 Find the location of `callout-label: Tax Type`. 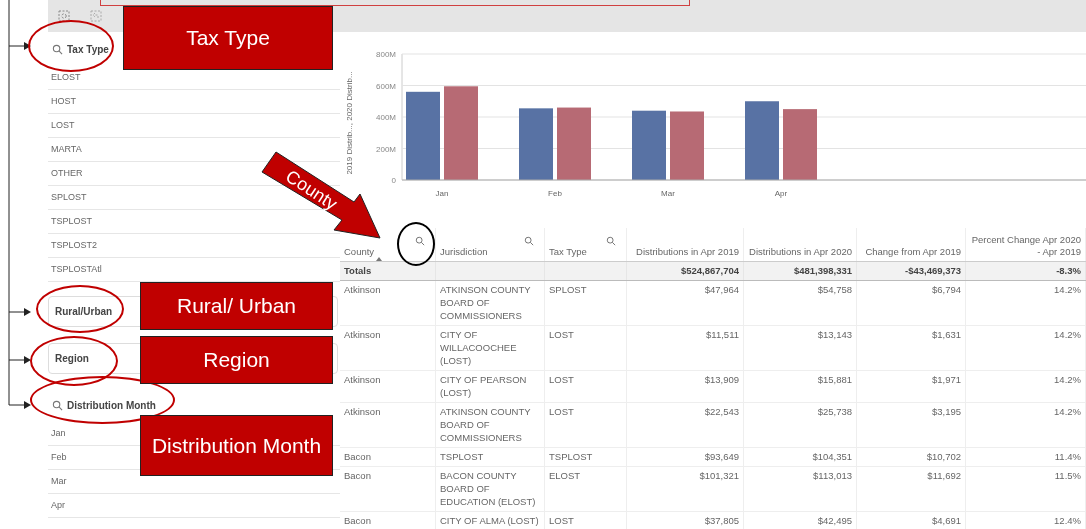

callout-label: Tax Type is located at coordinates (228, 38).